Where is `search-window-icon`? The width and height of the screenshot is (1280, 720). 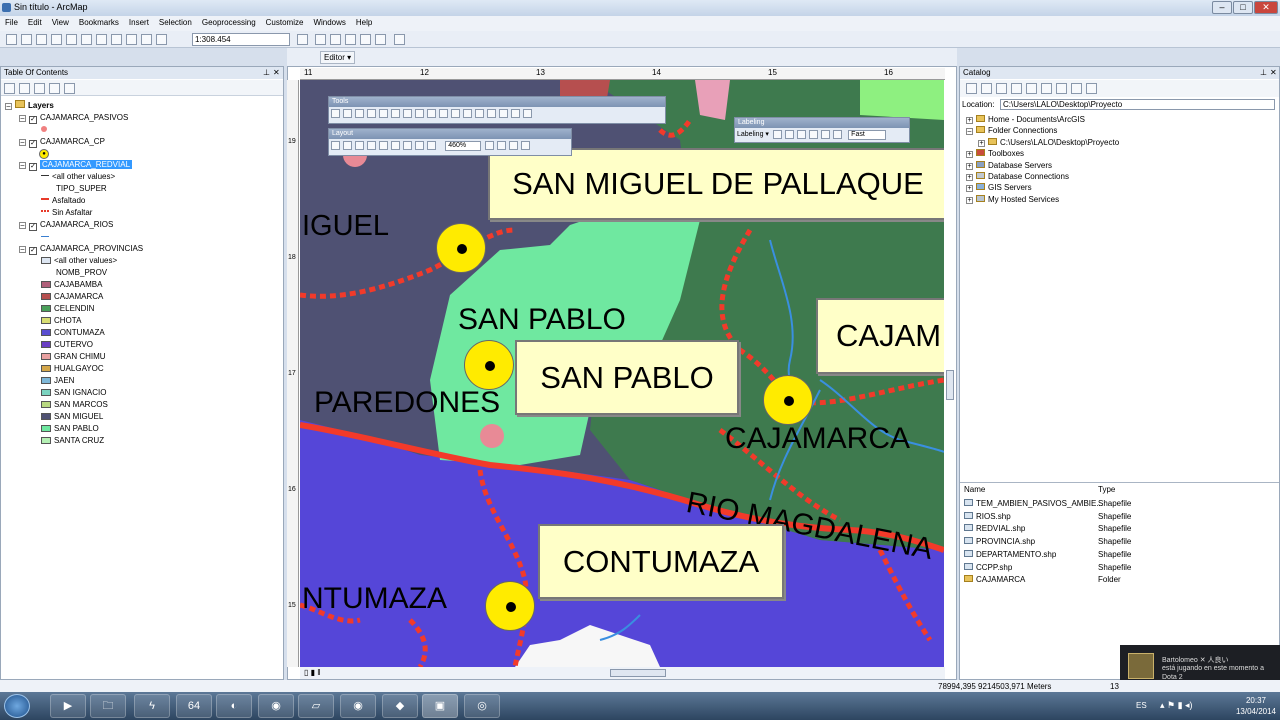 search-window-icon is located at coordinates (350, 39).